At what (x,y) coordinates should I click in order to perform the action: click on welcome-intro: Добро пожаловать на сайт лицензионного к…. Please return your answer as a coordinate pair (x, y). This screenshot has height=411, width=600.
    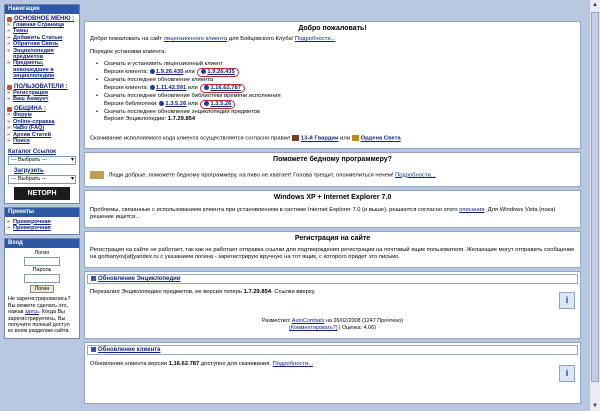
    Looking at the image, I should click on (332, 39).